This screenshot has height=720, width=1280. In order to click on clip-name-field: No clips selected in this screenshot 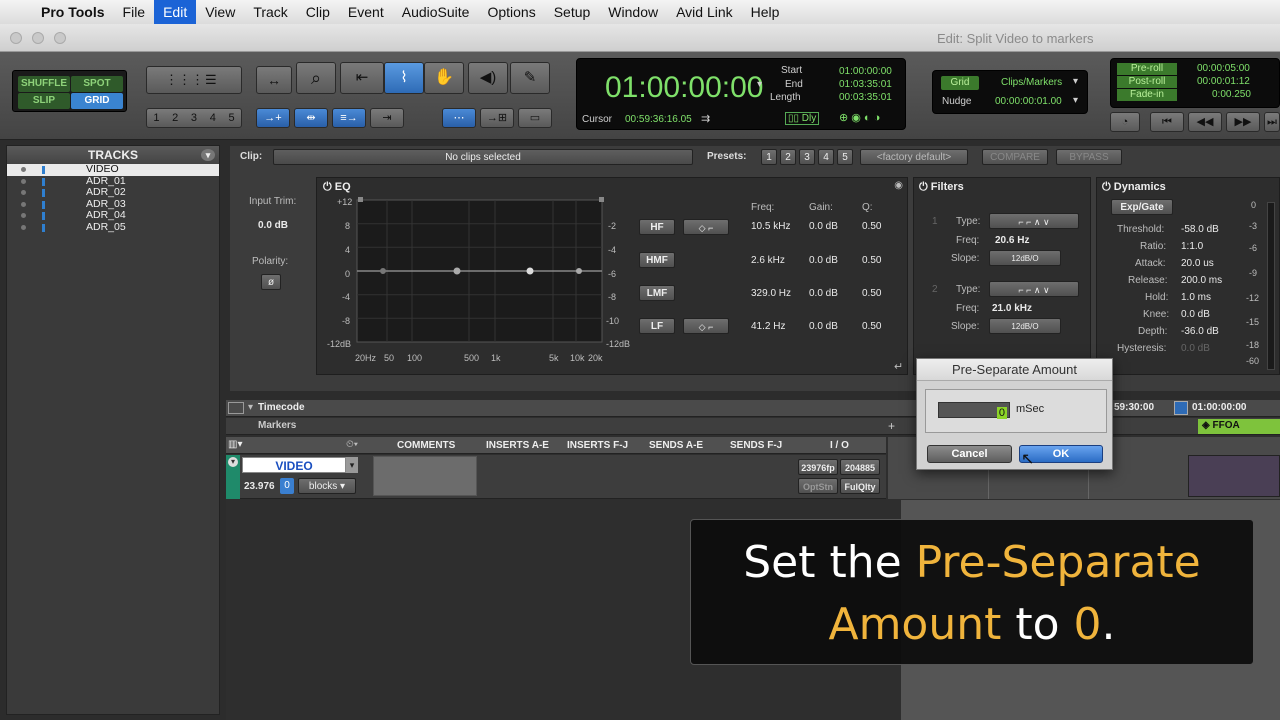, I will do `click(483, 157)`.